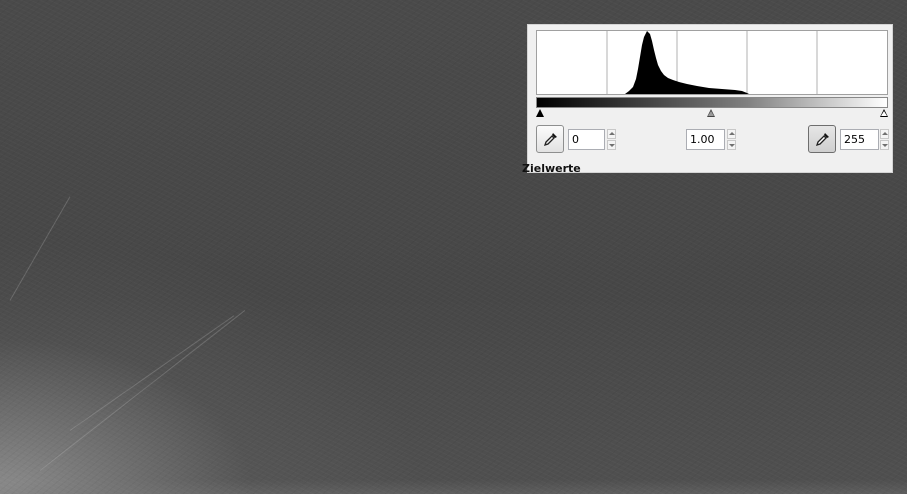 The width and height of the screenshot is (907, 494). What do you see at coordinates (712, 102) in the screenshot?
I see `input-gradient-bar` at bounding box center [712, 102].